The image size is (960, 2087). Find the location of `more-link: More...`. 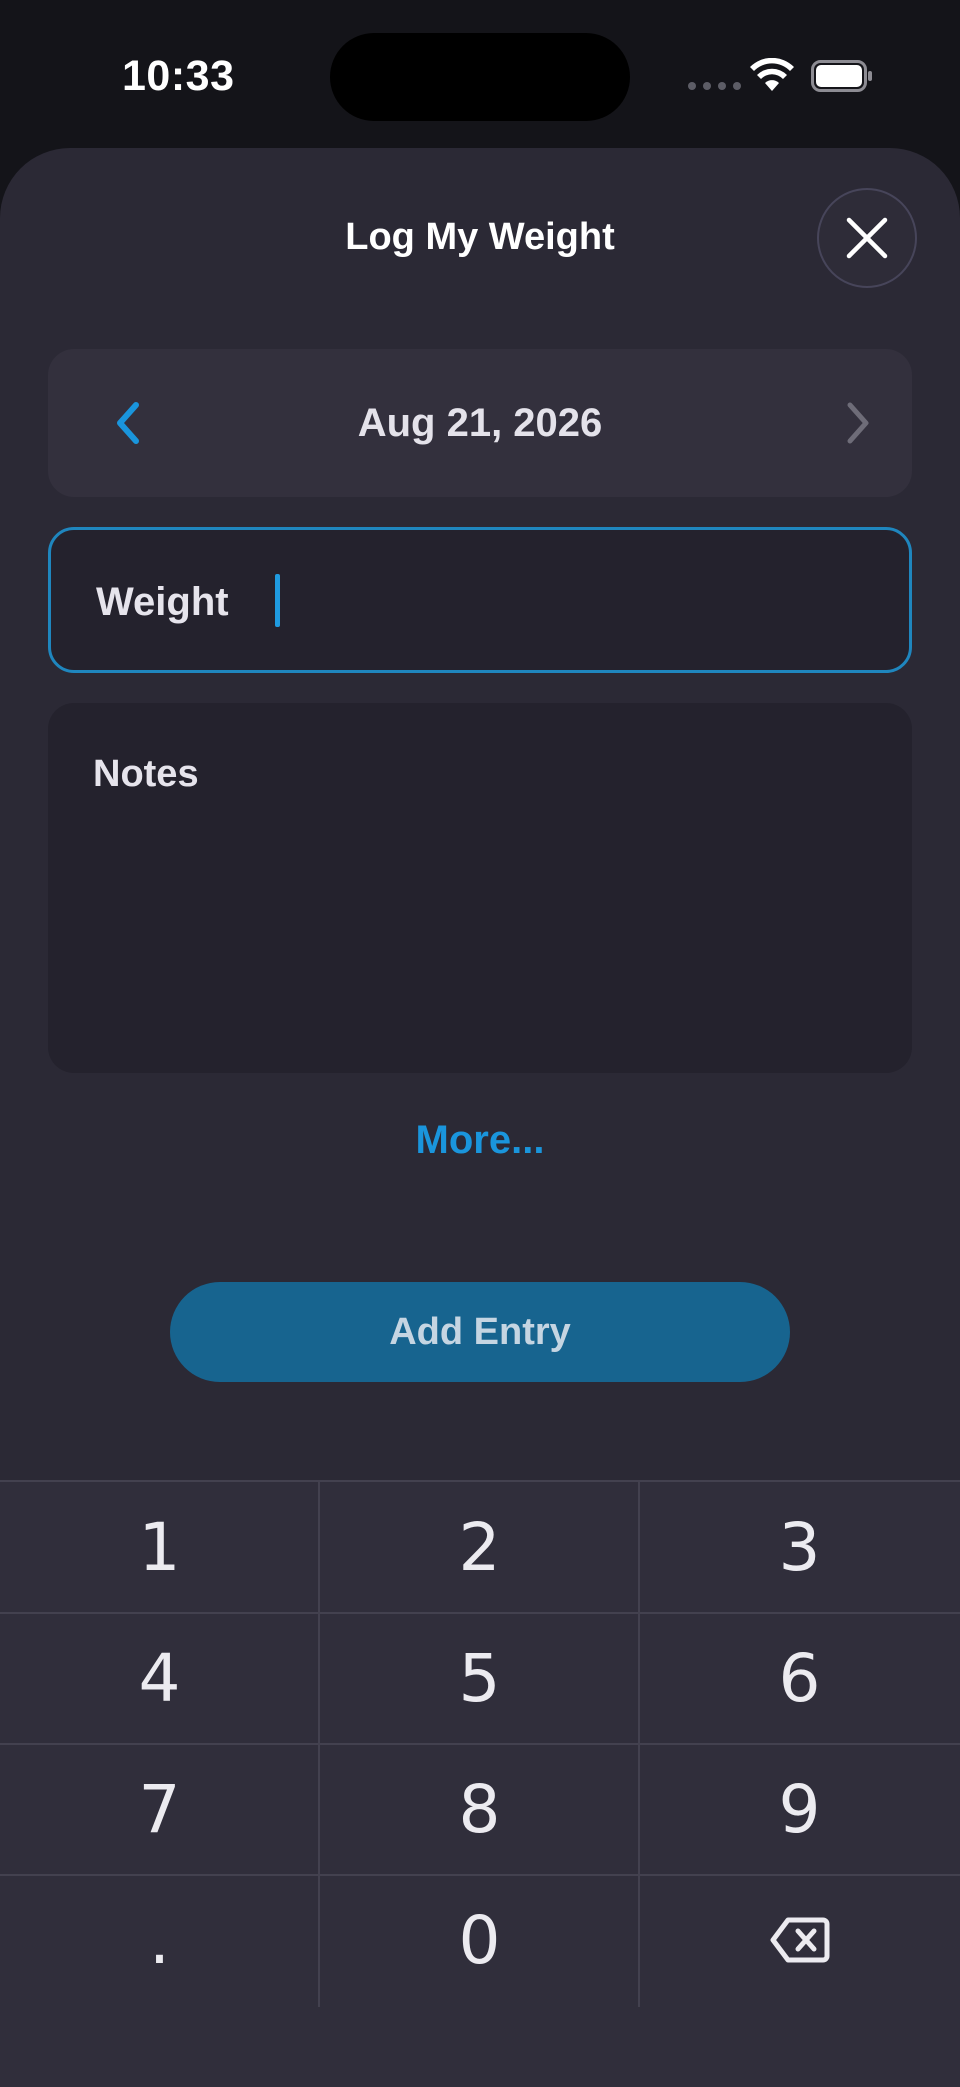

more-link: More... is located at coordinates (480, 1140).